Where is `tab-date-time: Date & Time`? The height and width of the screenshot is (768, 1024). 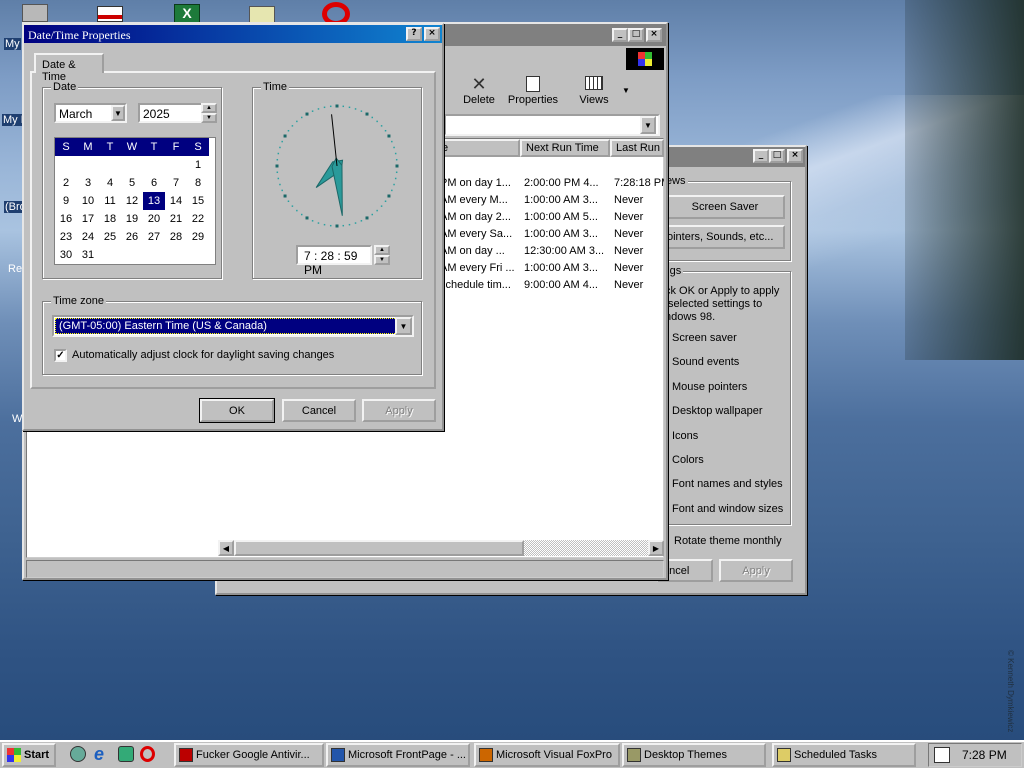
tab-date-time: Date & Time is located at coordinates (69, 68).